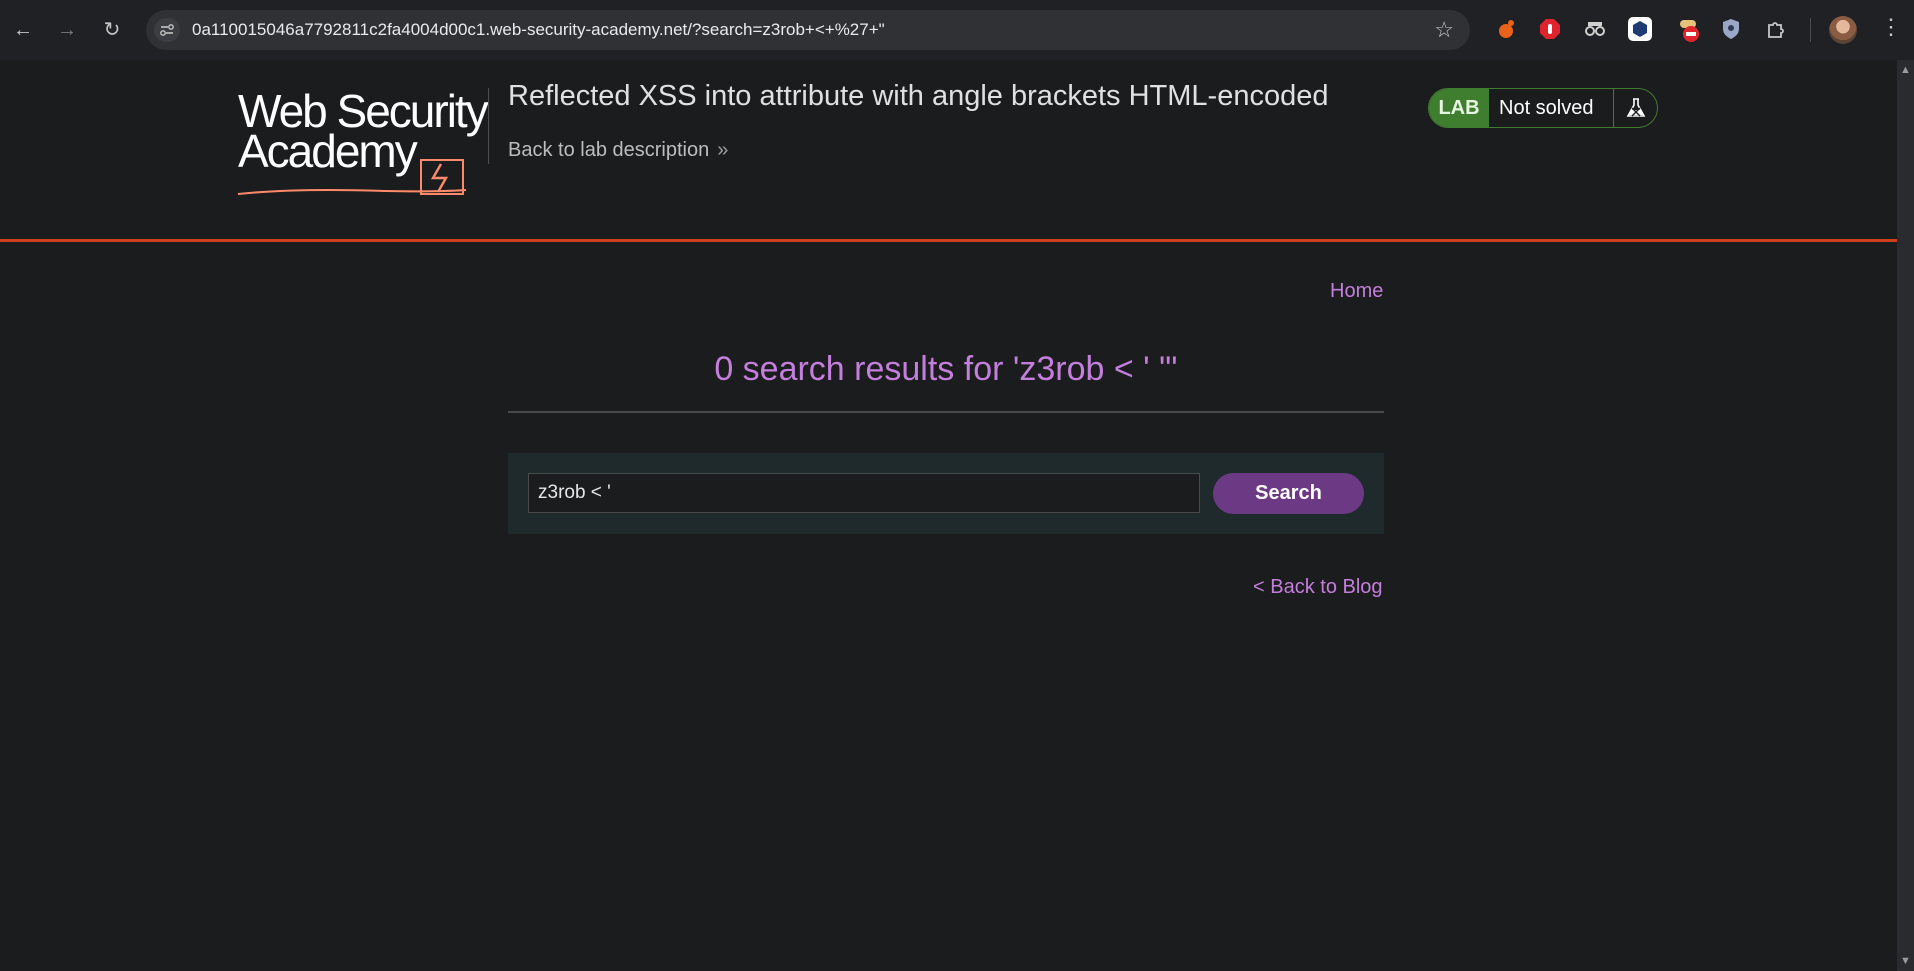  I want to click on extensions-puzzle-icon, so click(1776, 29).